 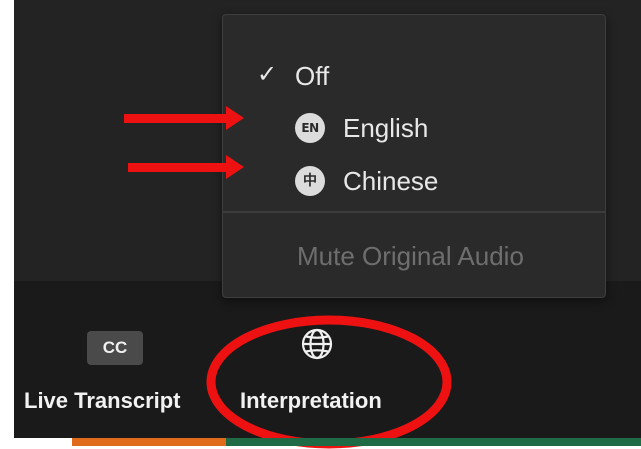 What do you see at coordinates (433, 442) in the screenshot?
I see `footer-green-band` at bounding box center [433, 442].